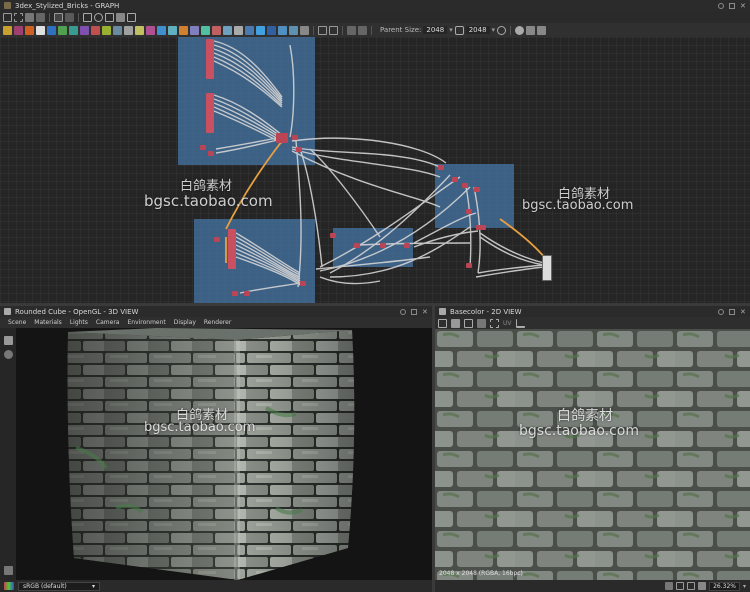 The width and height of the screenshot is (750, 592). What do you see at coordinates (507, 323) in the screenshot?
I see `uv-toggle: UV` at bounding box center [507, 323].